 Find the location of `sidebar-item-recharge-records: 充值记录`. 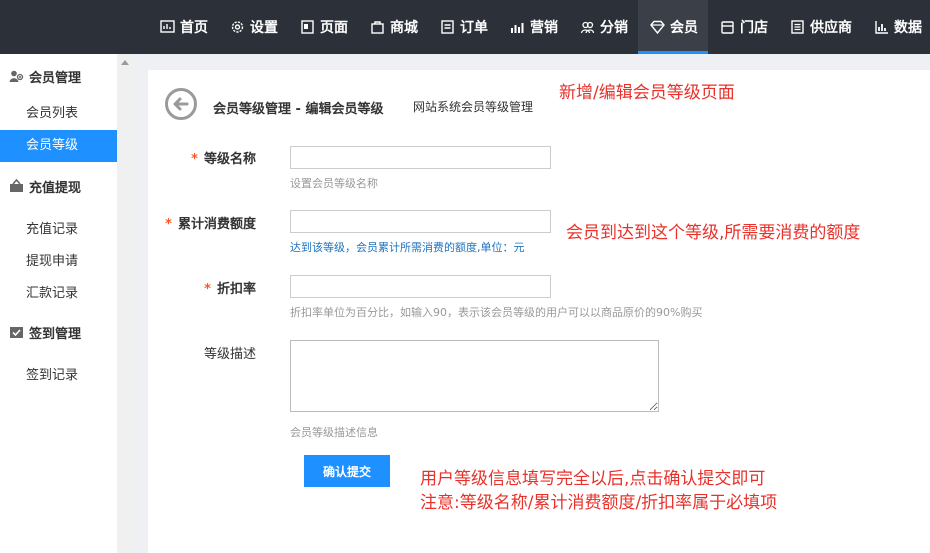

sidebar-item-recharge-records: 充值记录 is located at coordinates (58, 230).